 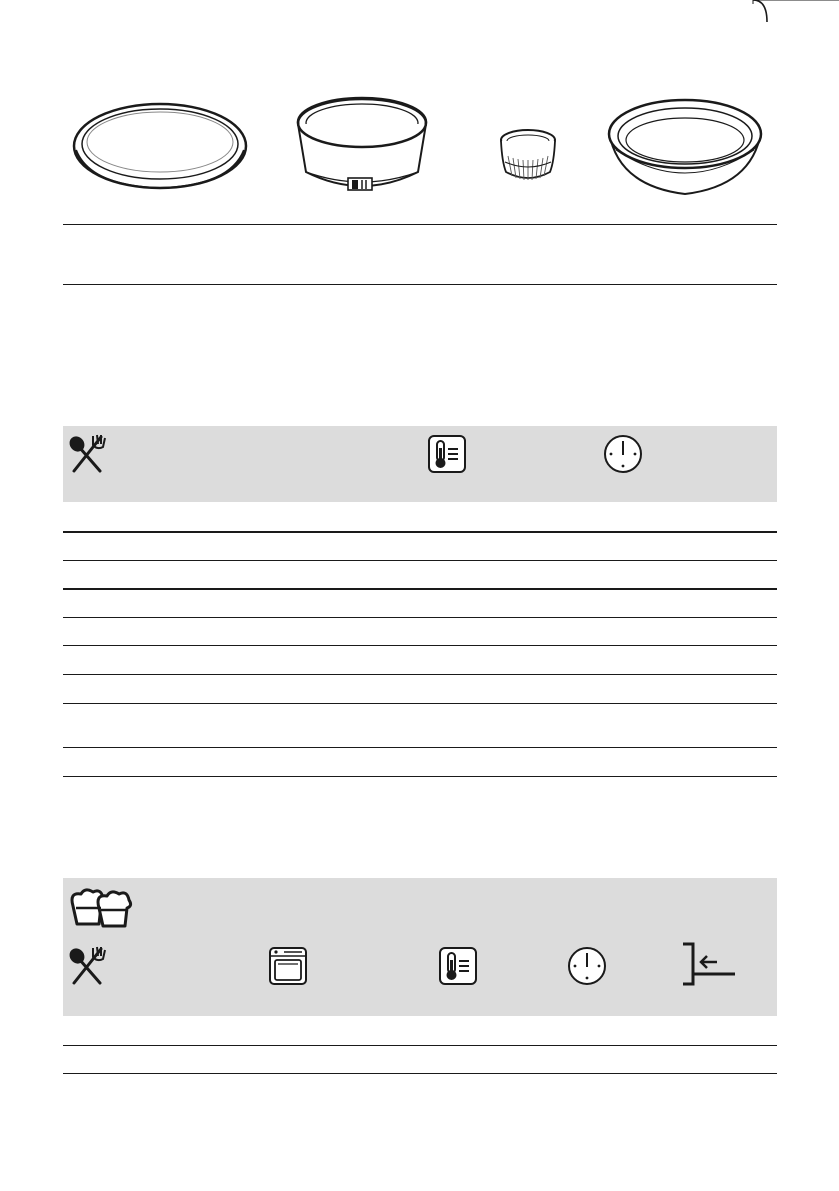 What do you see at coordinates (420, 947) in the screenshot?
I see `table2-header` at bounding box center [420, 947].